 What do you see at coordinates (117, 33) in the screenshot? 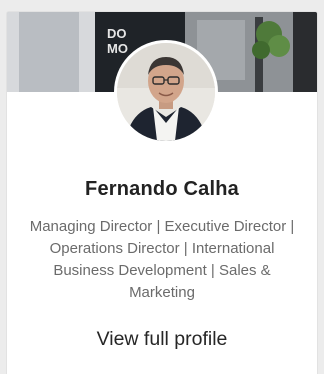
I see `svg-text: DO` at bounding box center [117, 33].